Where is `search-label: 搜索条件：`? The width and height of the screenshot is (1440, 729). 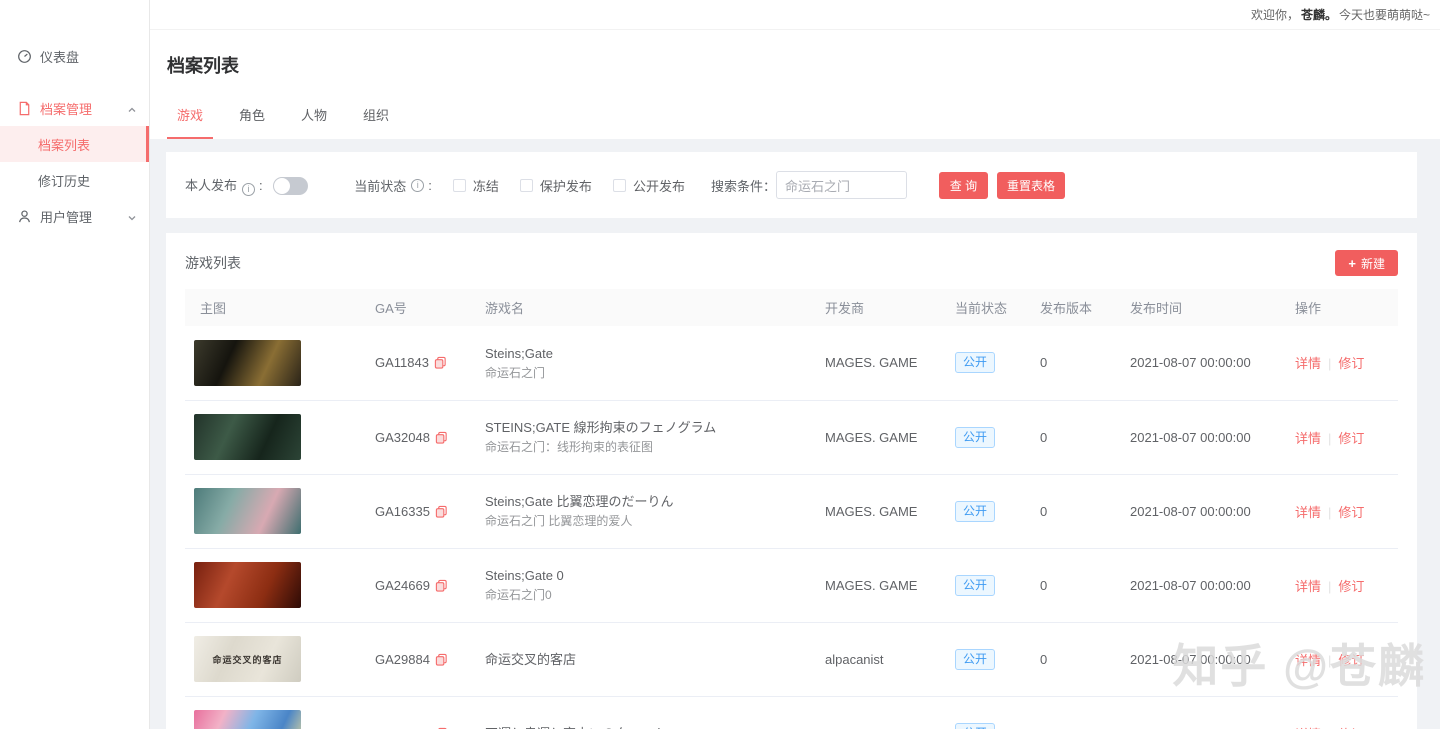 search-label: 搜索条件： is located at coordinates (743, 186).